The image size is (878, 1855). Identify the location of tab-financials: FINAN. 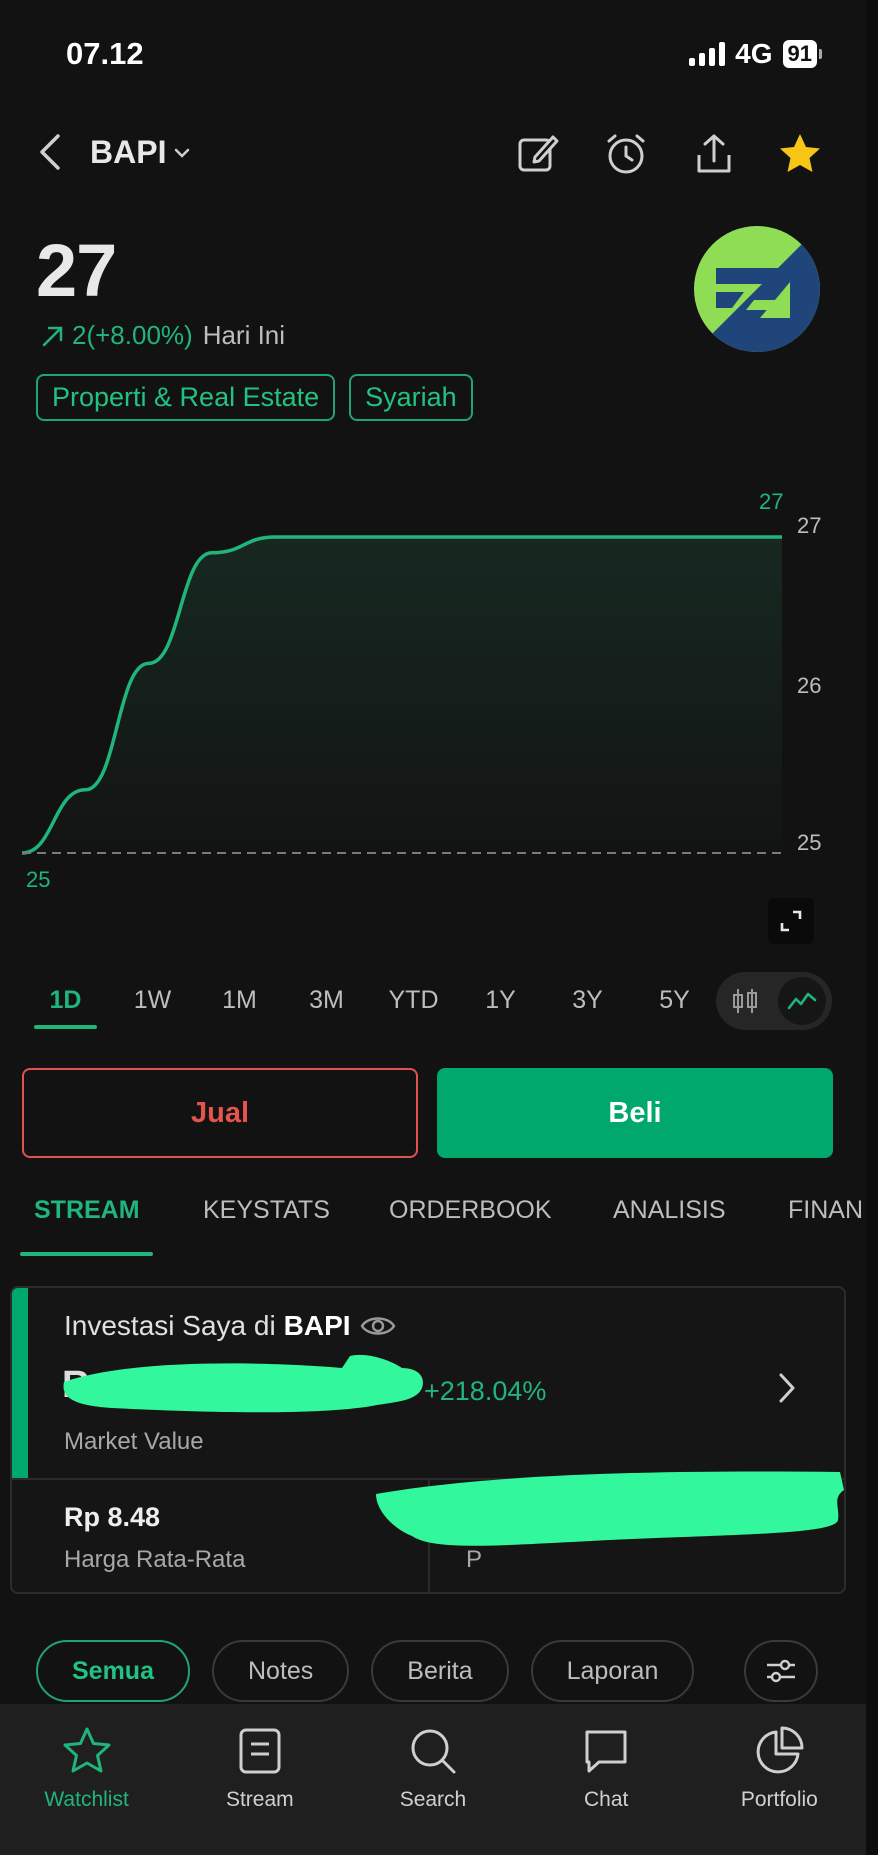
(825, 1210).